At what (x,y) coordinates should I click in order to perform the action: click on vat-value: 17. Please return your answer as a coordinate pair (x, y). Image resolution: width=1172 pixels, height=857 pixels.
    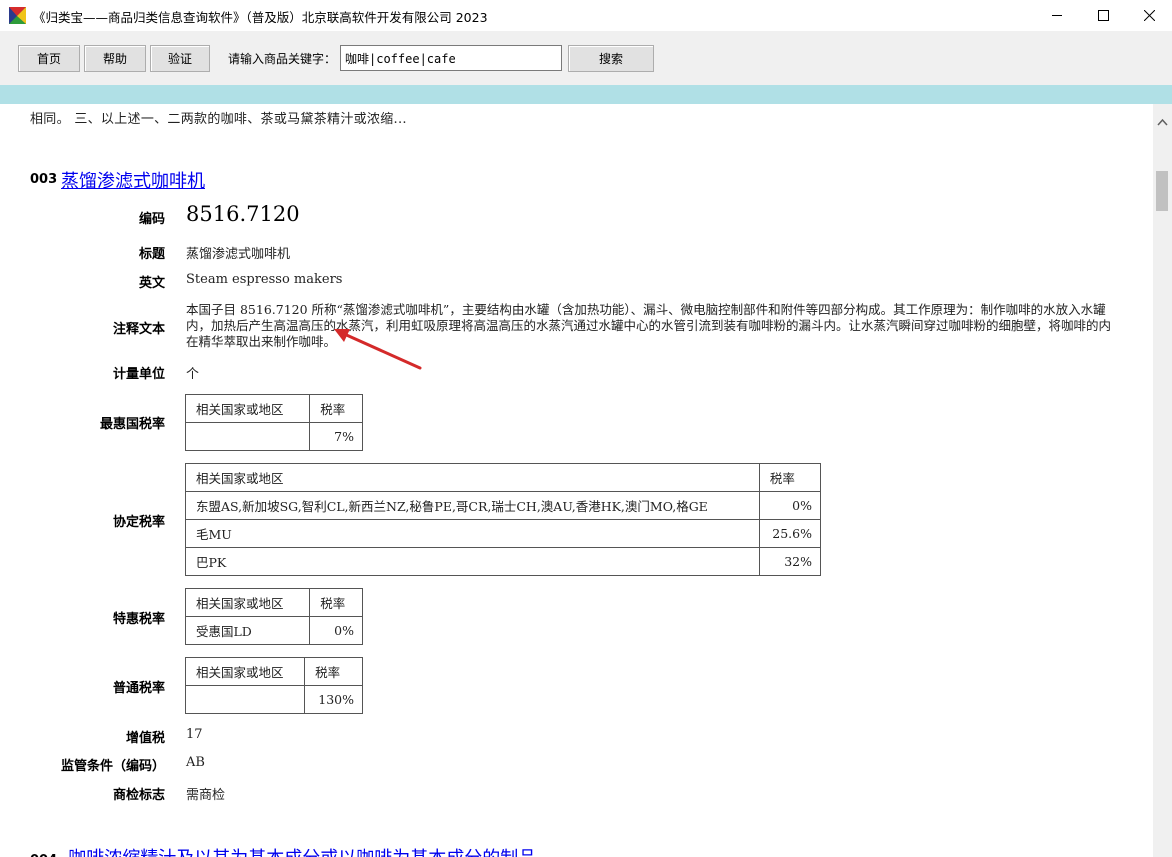
    Looking at the image, I should click on (194, 734).